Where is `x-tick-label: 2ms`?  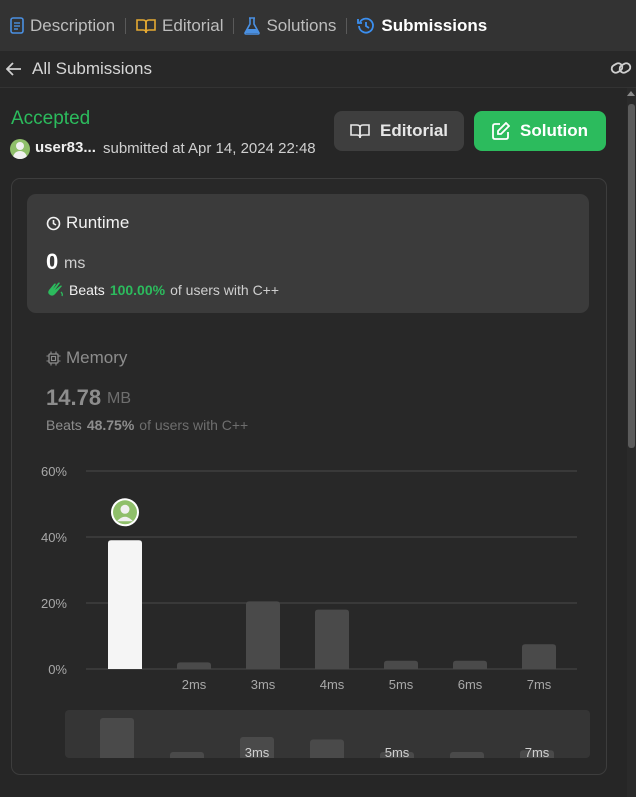 x-tick-label: 2ms is located at coordinates (194, 684).